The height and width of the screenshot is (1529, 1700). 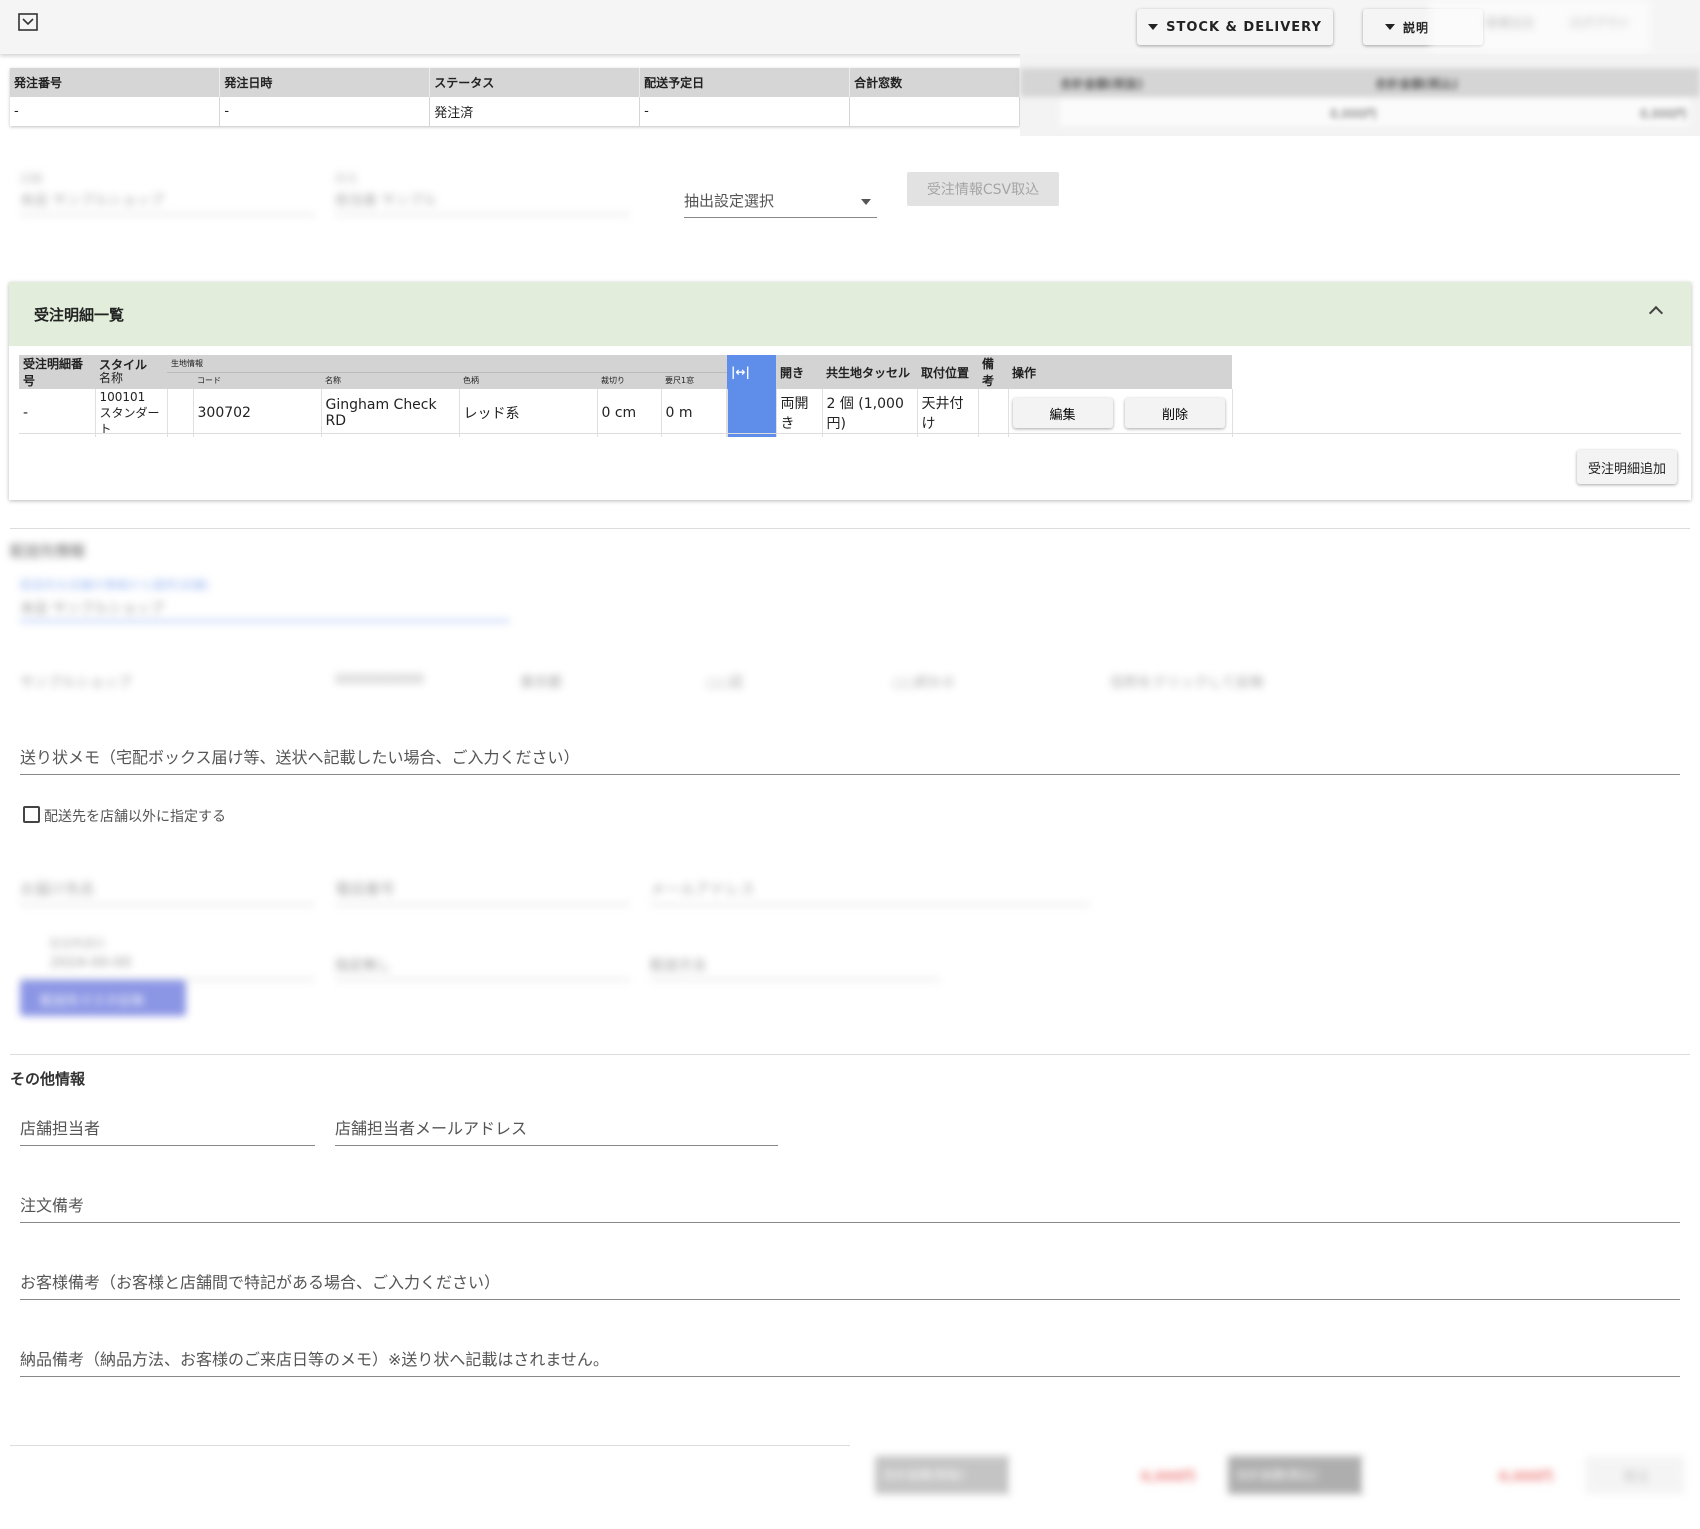 What do you see at coordinates (1635, 1475) in the screenshot?
I see `submit-order-button: 発注` at bounding box center [1635, 1475].